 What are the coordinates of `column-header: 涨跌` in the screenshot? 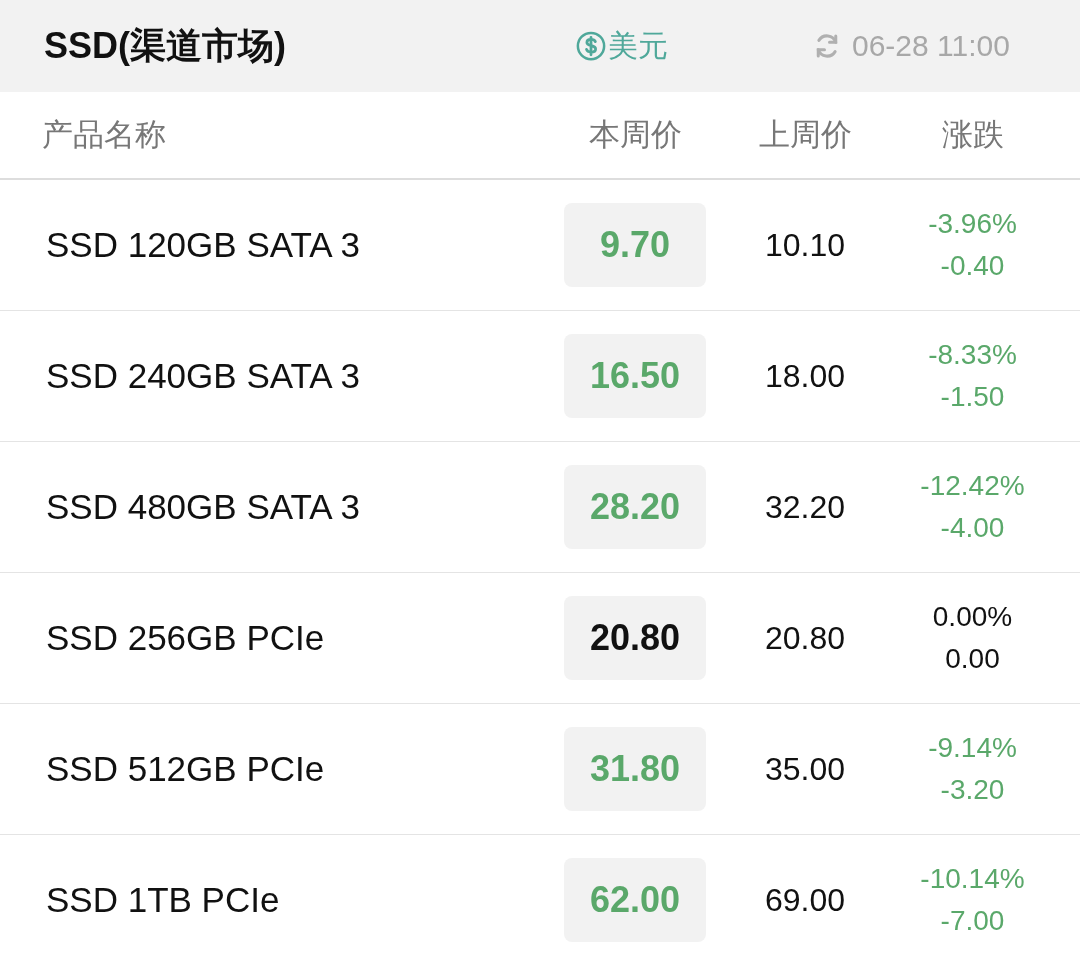 It's located at (972, 135).